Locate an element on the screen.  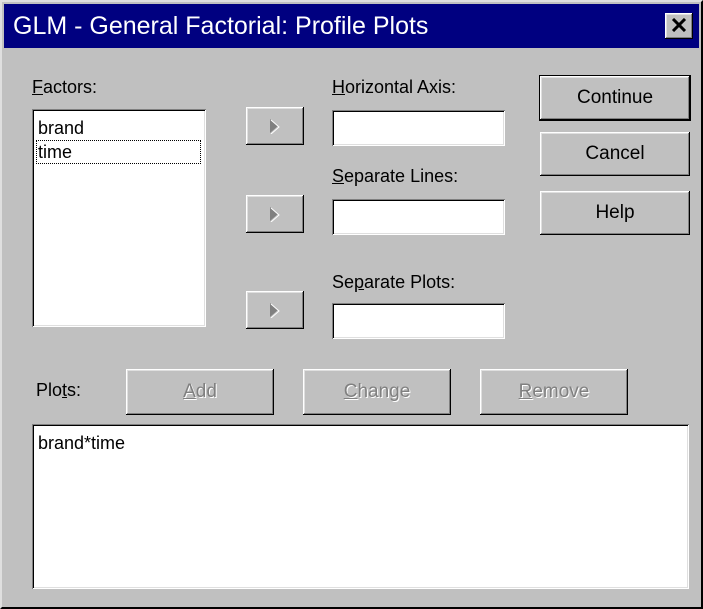
cancel-button: Cancel is located at coordinates (615, 154).